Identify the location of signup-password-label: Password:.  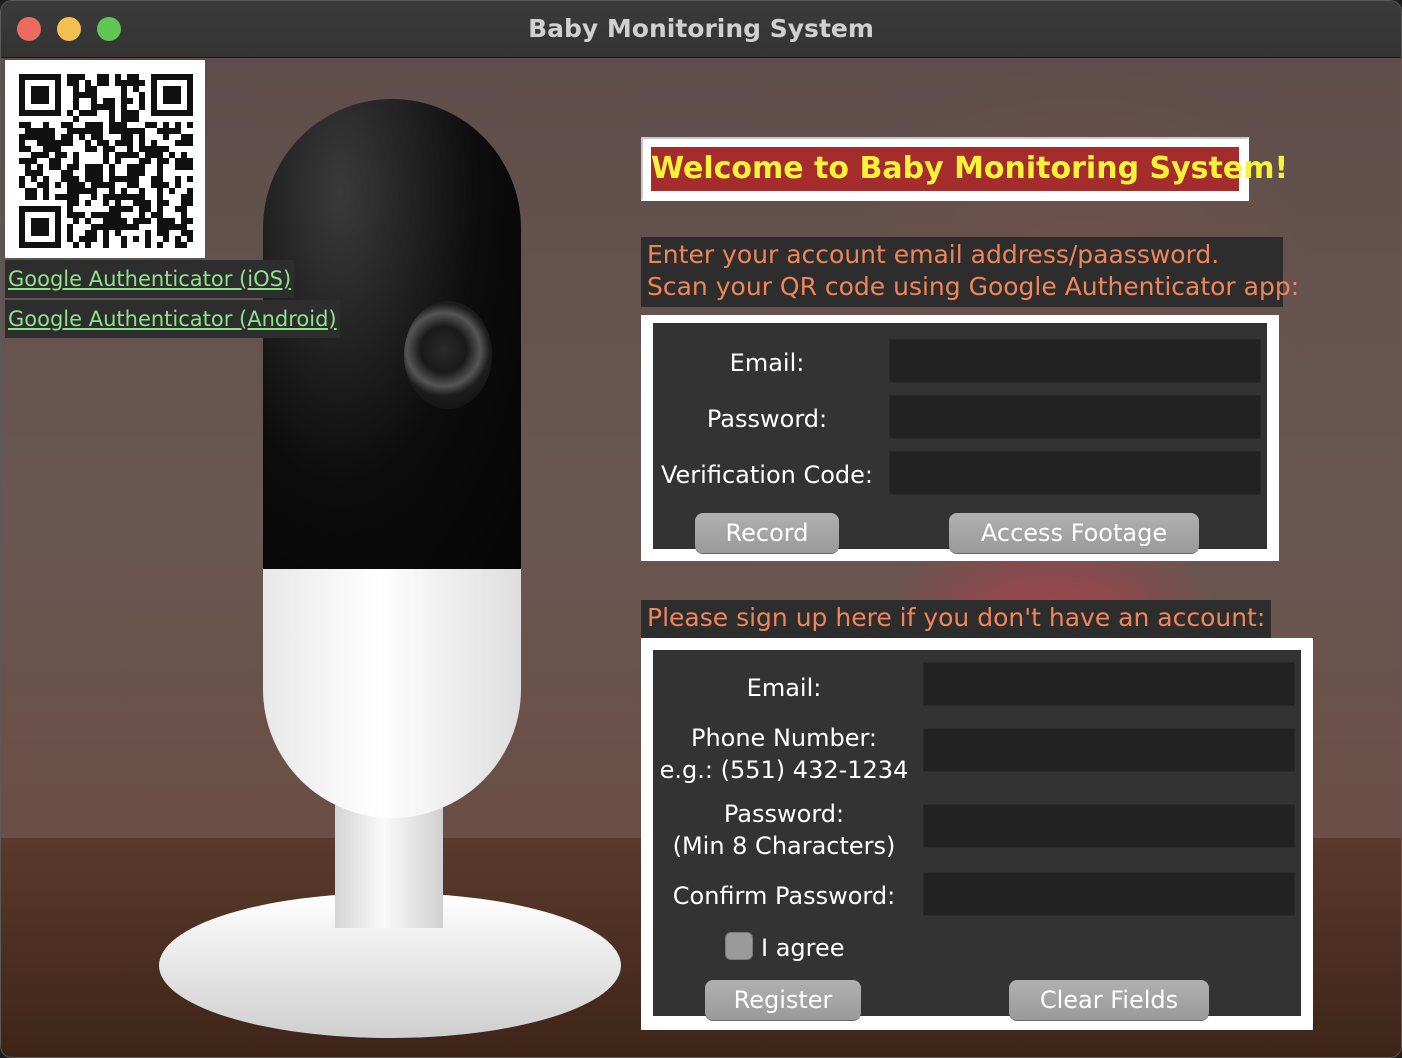
(784, 814).